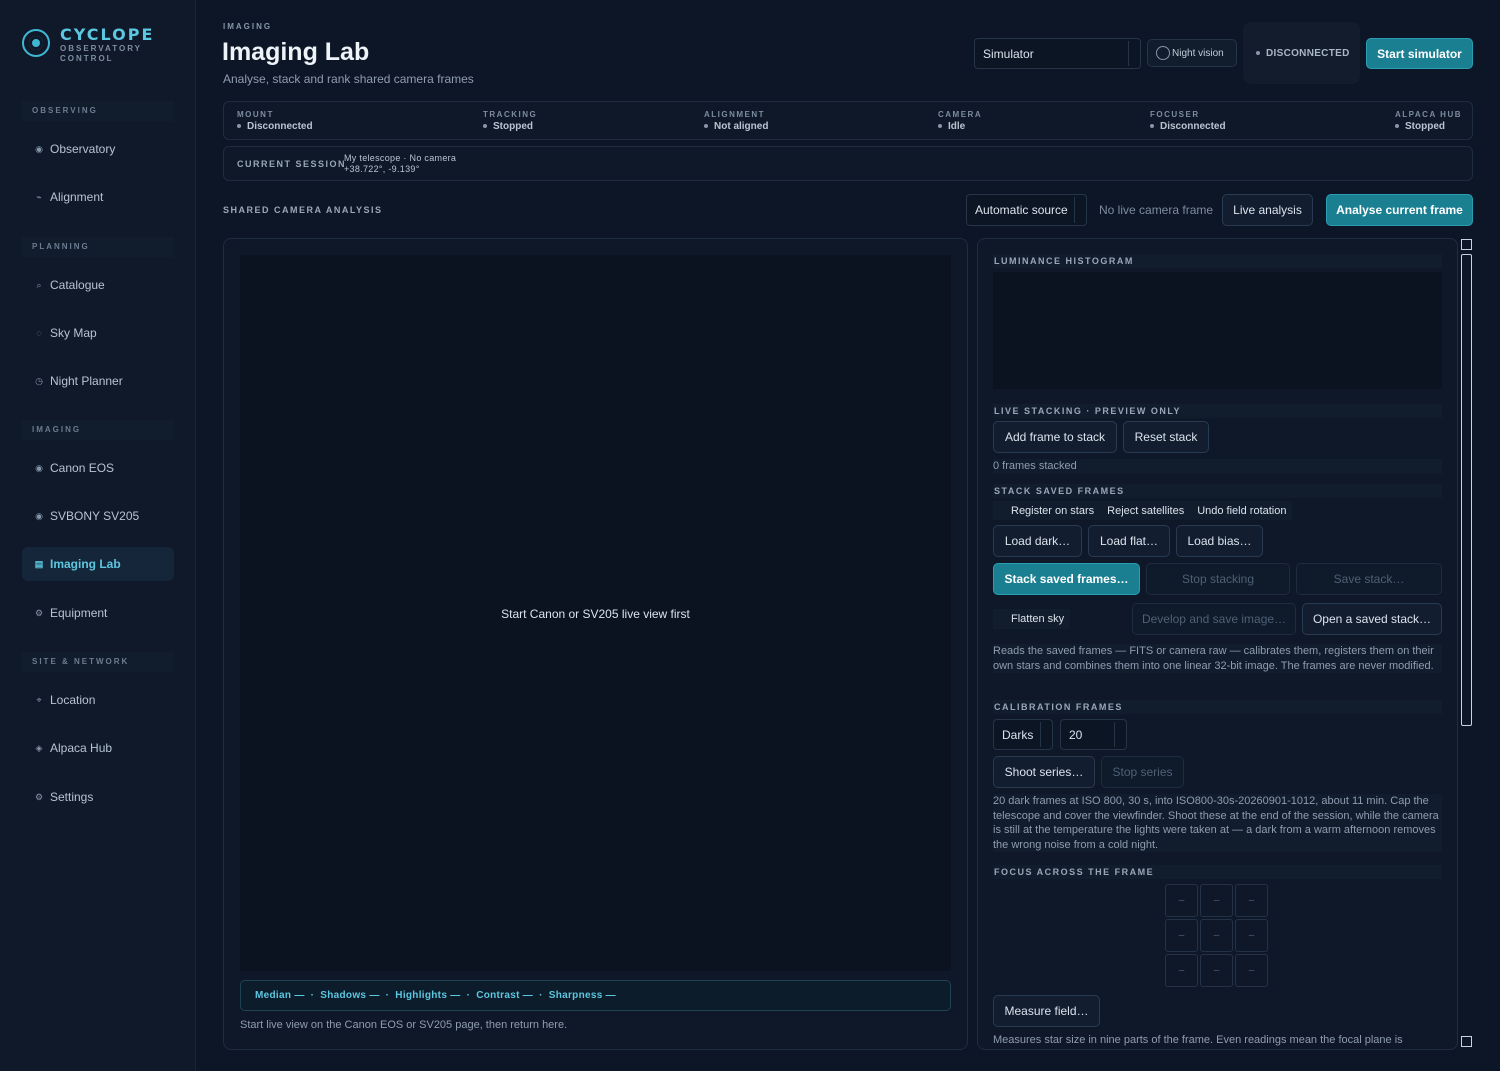 This screenshot has width=1500, height=1071. Describe the element at coordinates (39, 148) in the screenshot. I see `observatory-icon: ◉` at that location.